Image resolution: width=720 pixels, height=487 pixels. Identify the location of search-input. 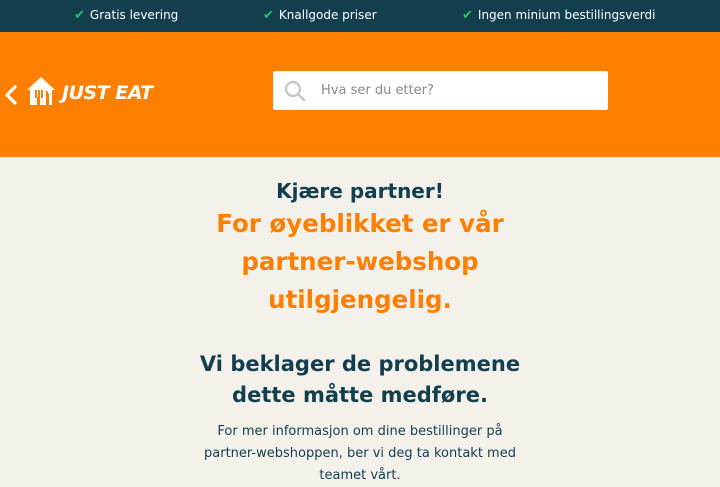
(456, 90).